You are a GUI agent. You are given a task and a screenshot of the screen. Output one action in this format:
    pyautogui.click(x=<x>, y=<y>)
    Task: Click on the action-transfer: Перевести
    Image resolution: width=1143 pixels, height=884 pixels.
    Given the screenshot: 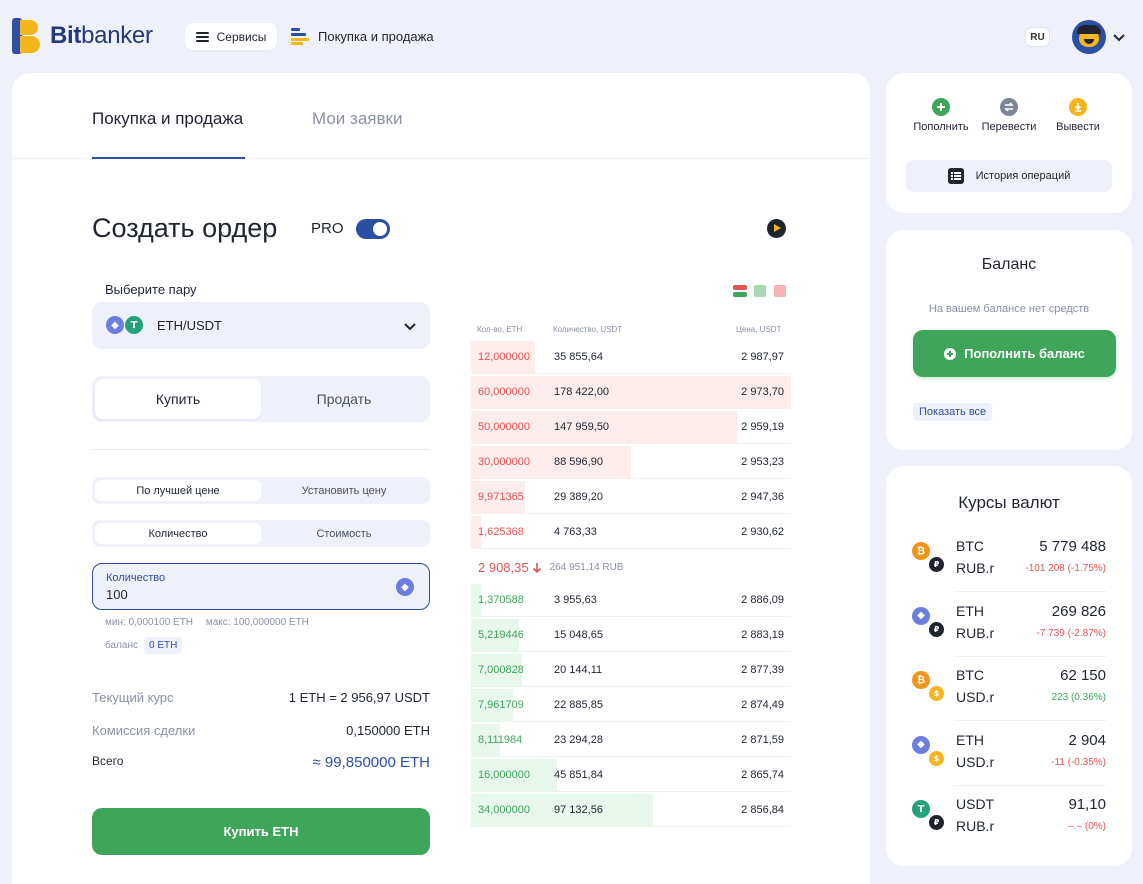 What is the action you would take?
    pyautogui.click(x=1009, y=115)
    